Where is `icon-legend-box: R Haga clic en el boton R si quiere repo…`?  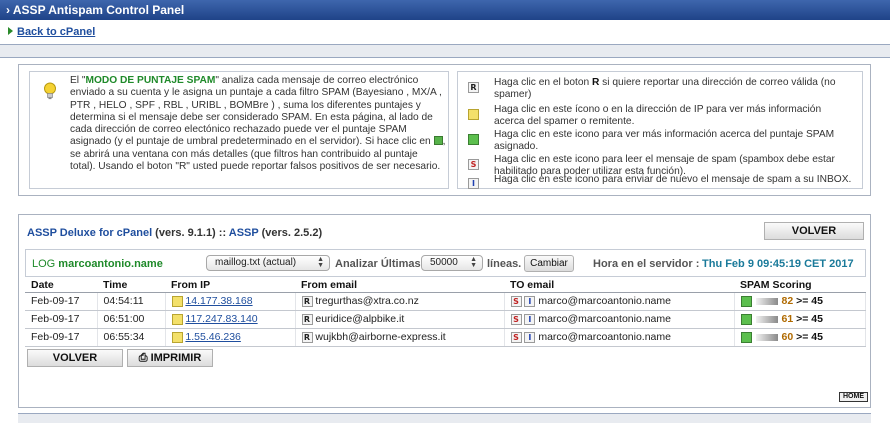 icon-legend-box: R Haga clic en el boton R si quiere repo… is located at coordinates (660, 130).